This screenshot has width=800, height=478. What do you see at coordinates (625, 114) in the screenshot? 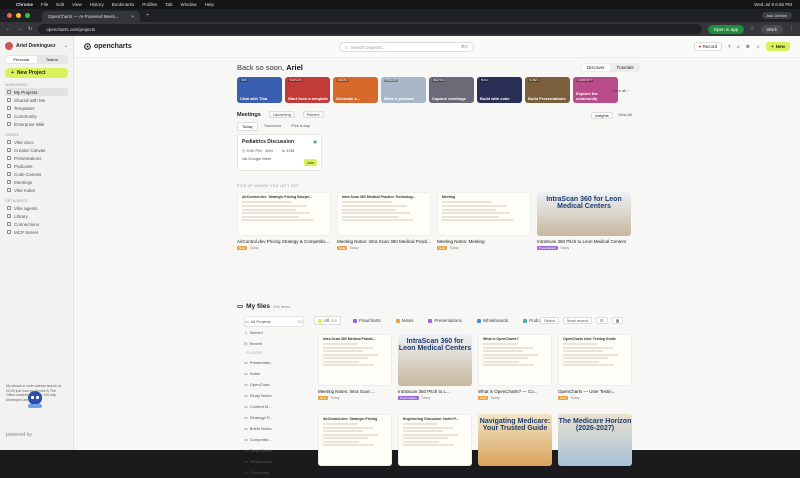
I see `view-all-link: View All` at bounding box center [625, 114].